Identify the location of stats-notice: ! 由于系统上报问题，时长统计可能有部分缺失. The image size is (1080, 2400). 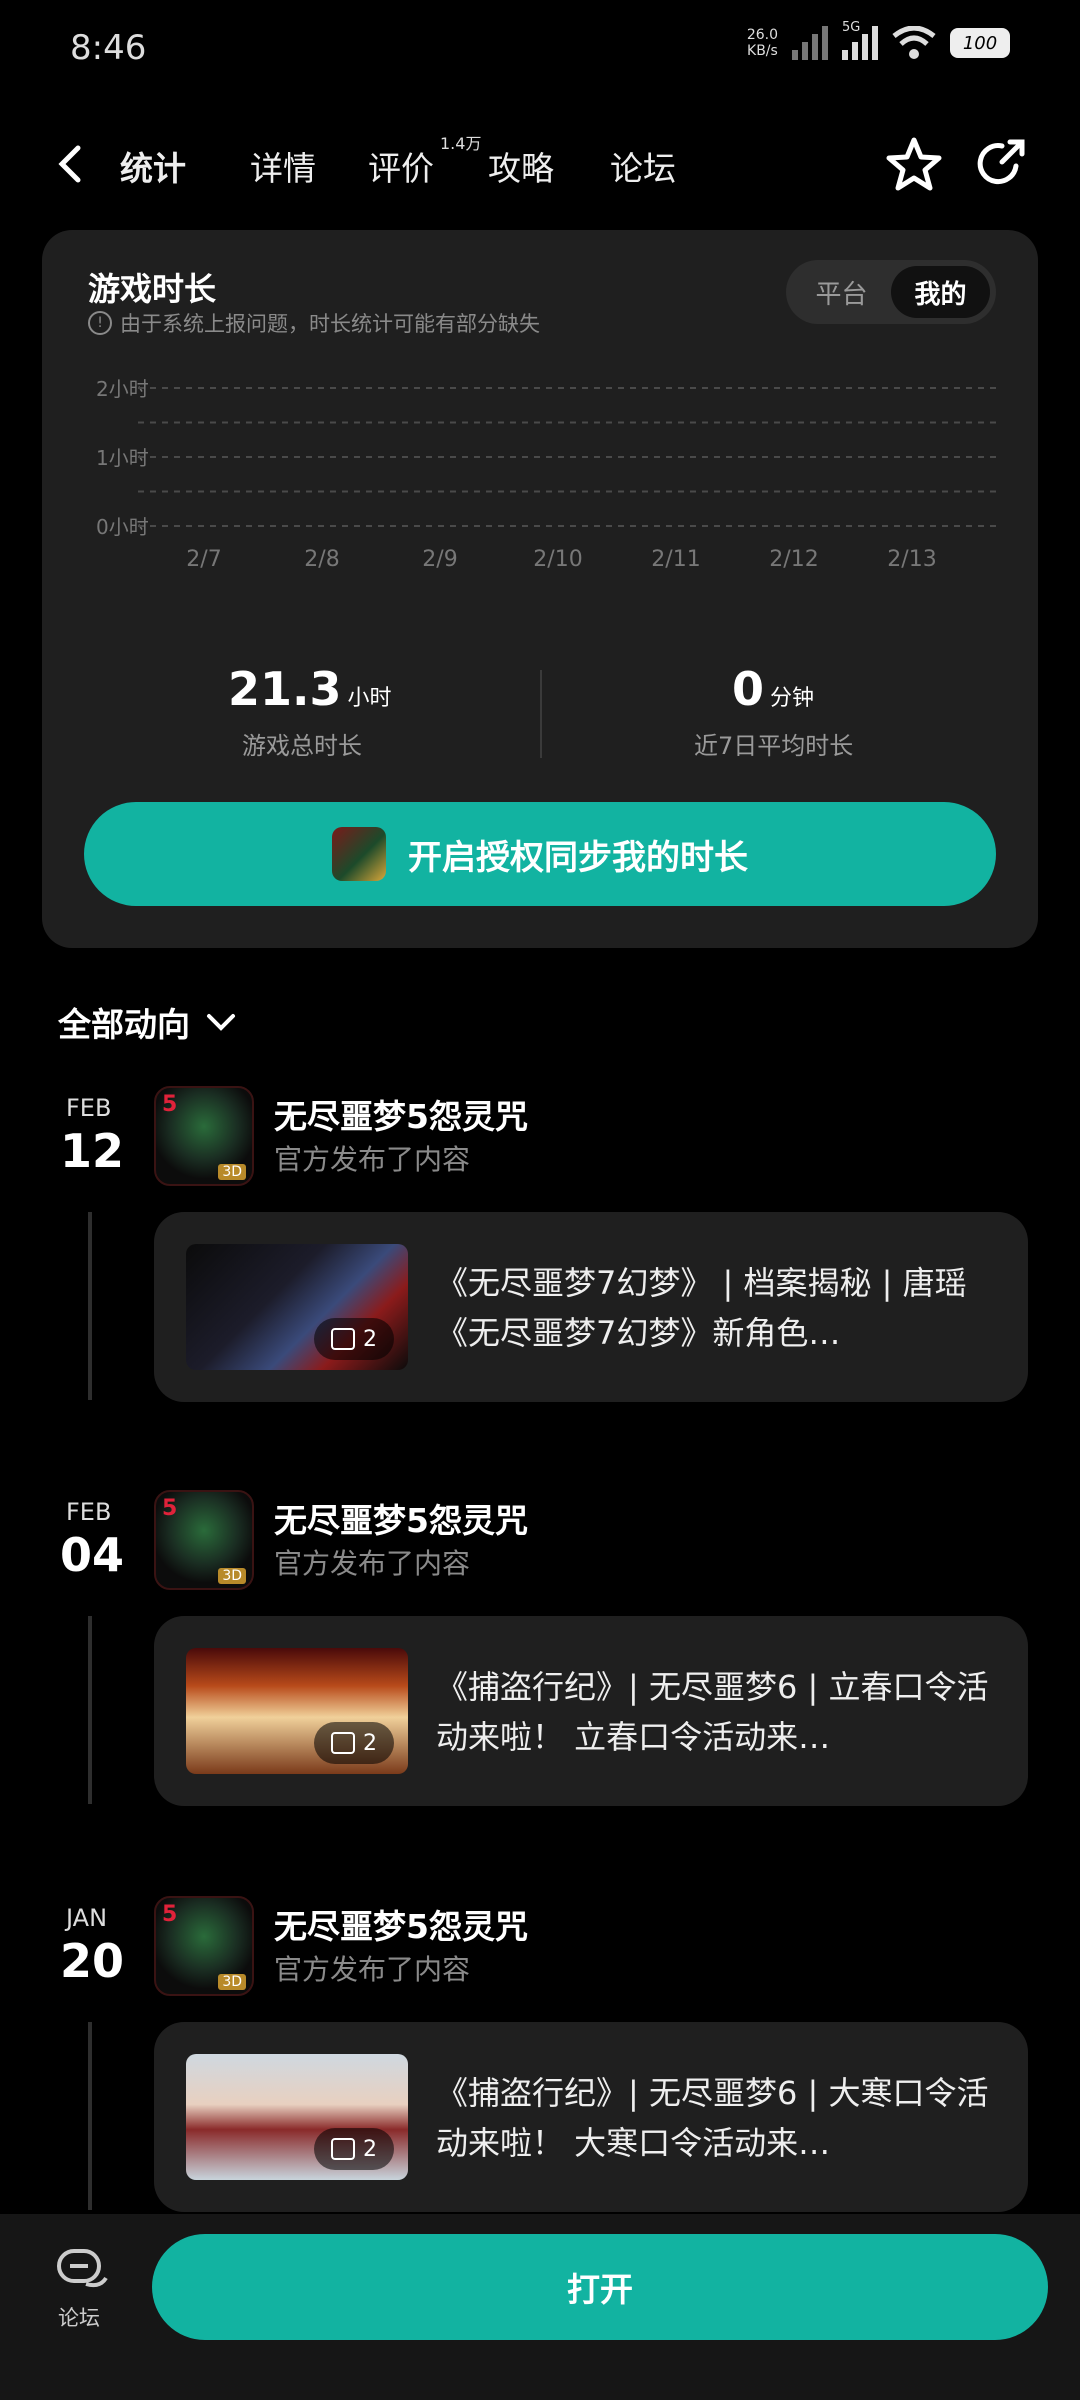
(314, 323).